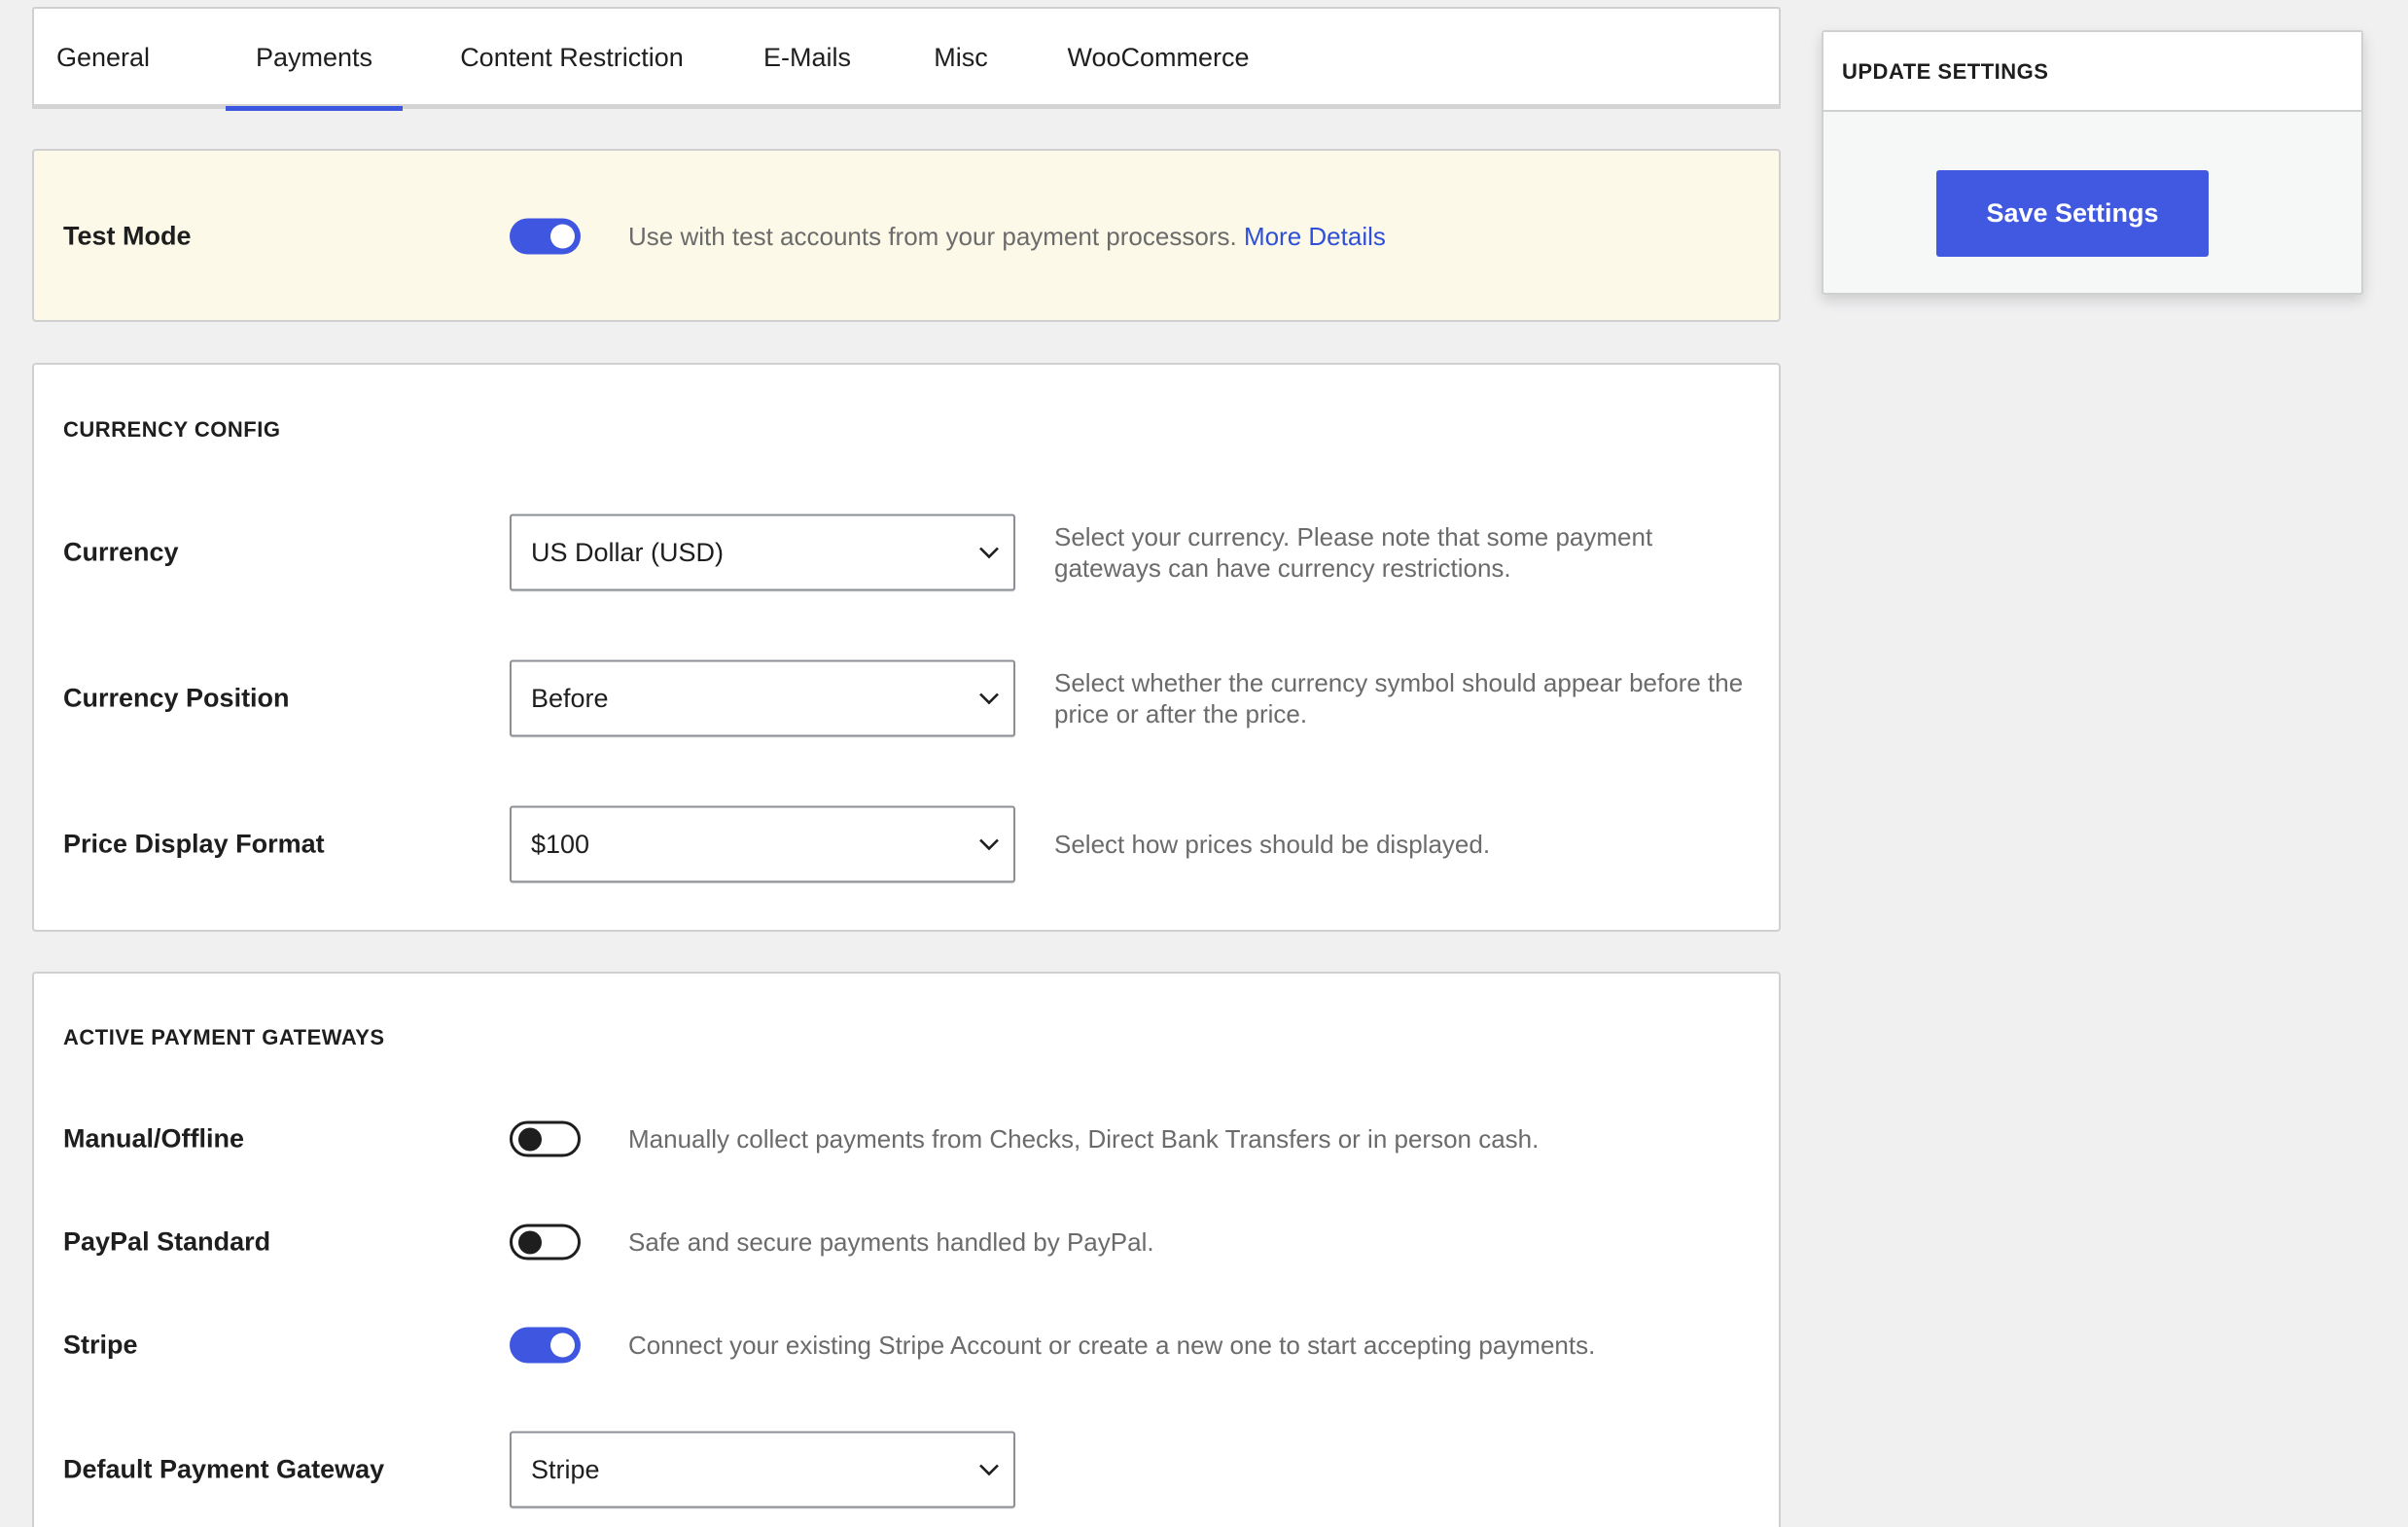 The height and width of the screenshot is (1527, 2408). Describe the element at coordinates (128, 236) in the screenshot. I see `test-mode-label: Test Mode` at that location.